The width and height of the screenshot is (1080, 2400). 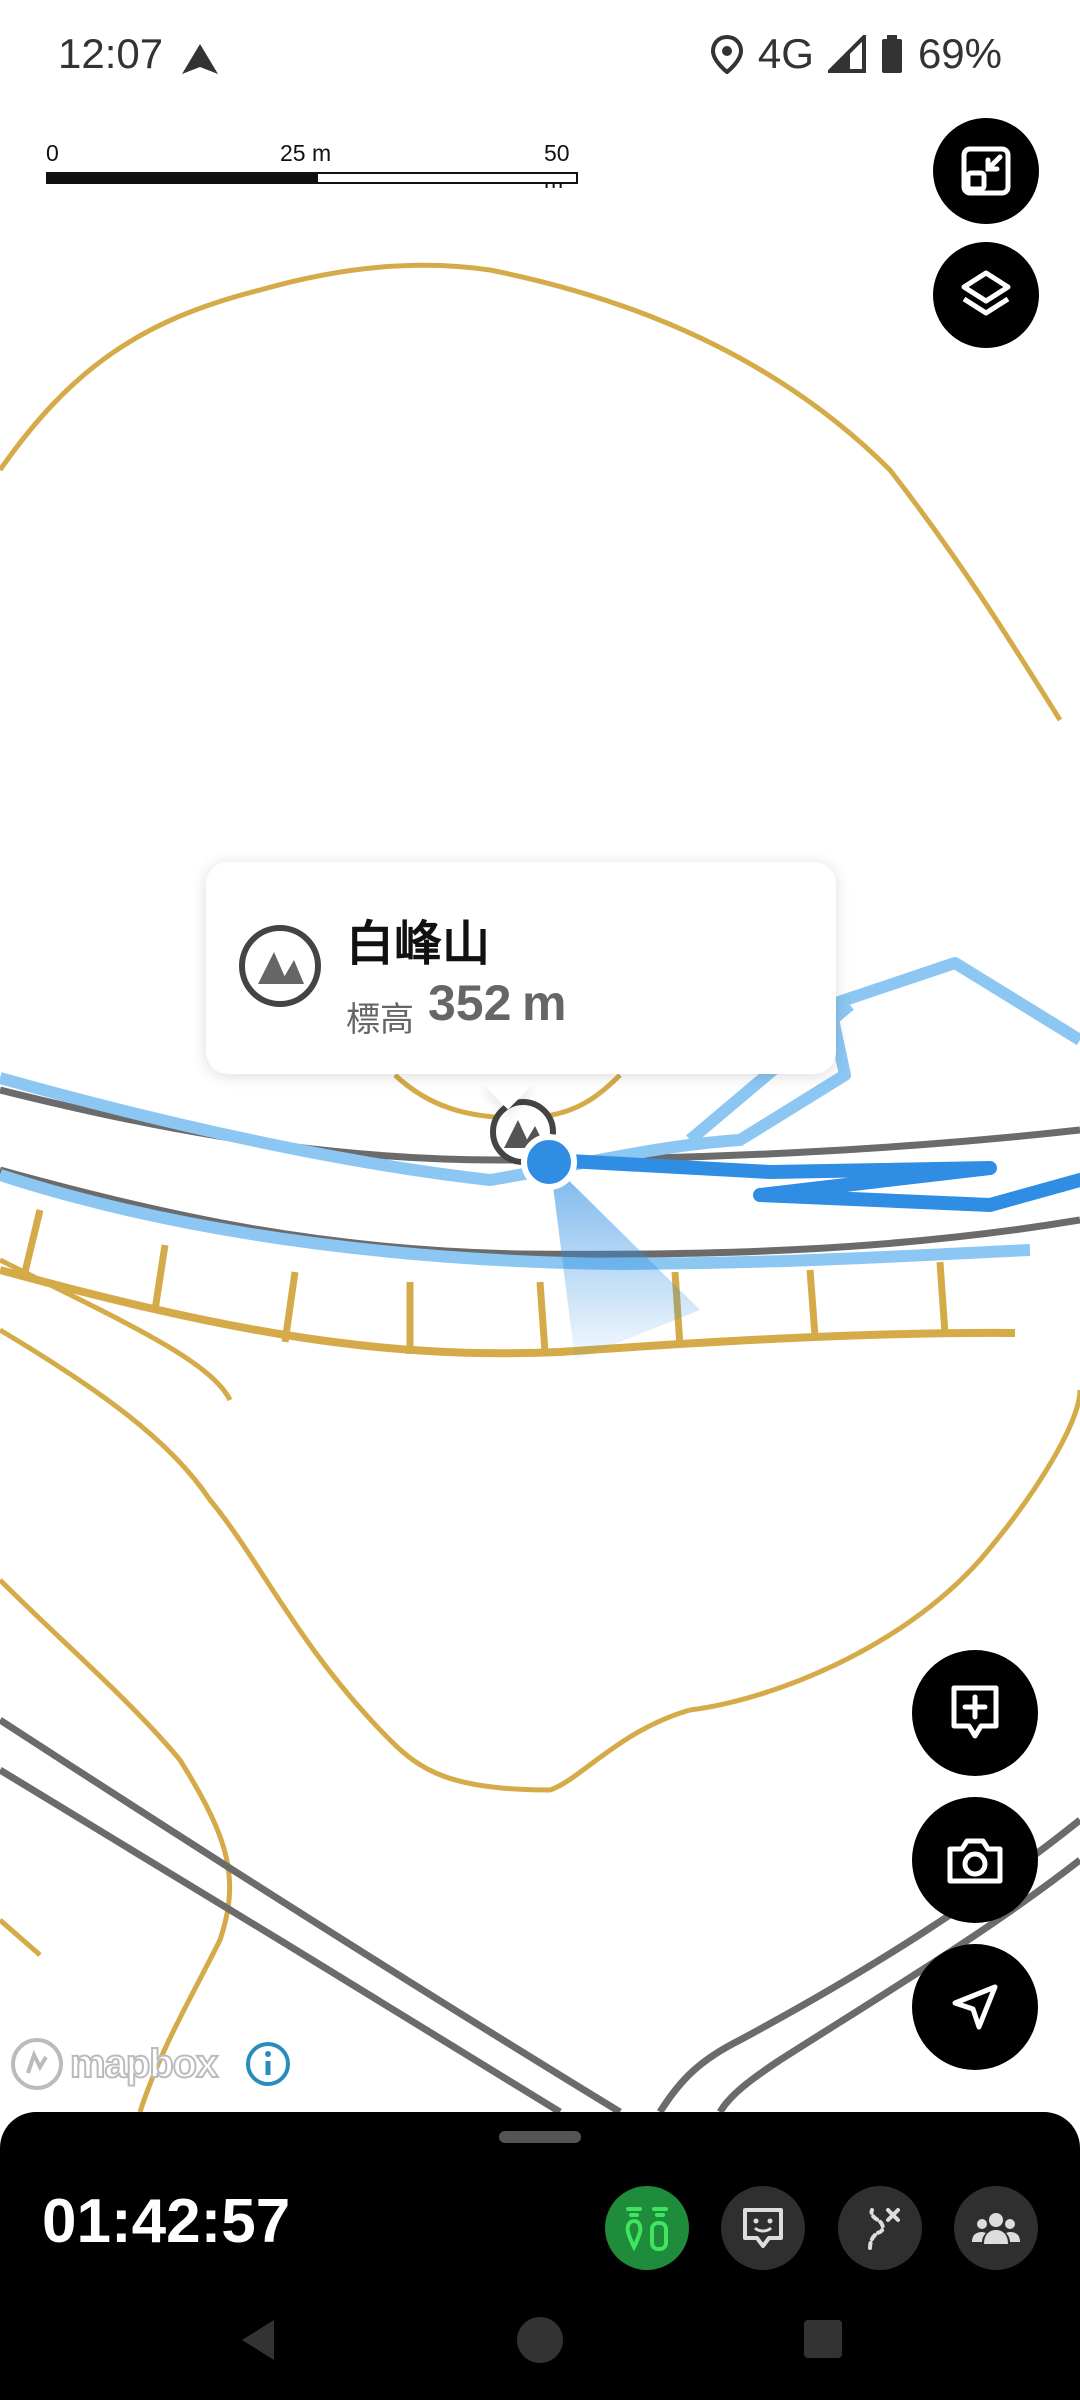 I want to click on scale-bar: 0 25 m 50 m, so click(x=314, y=166).